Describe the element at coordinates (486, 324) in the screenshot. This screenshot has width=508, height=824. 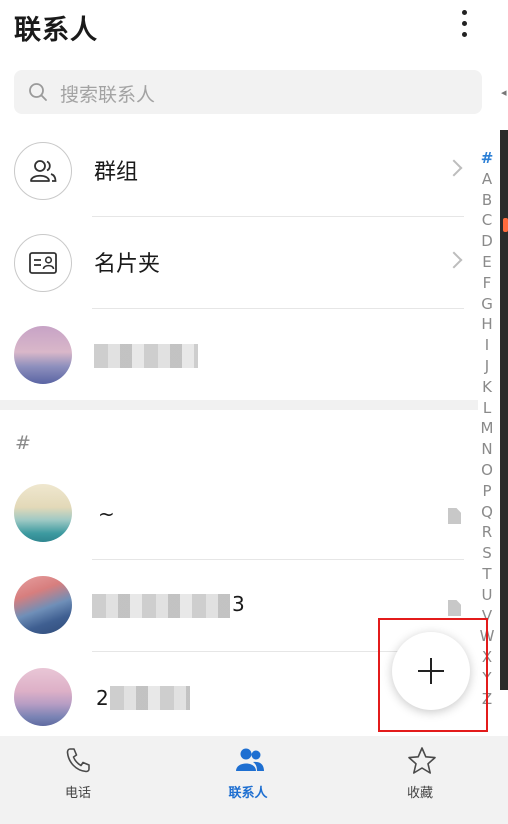
I see `index-letter: H` at that location.